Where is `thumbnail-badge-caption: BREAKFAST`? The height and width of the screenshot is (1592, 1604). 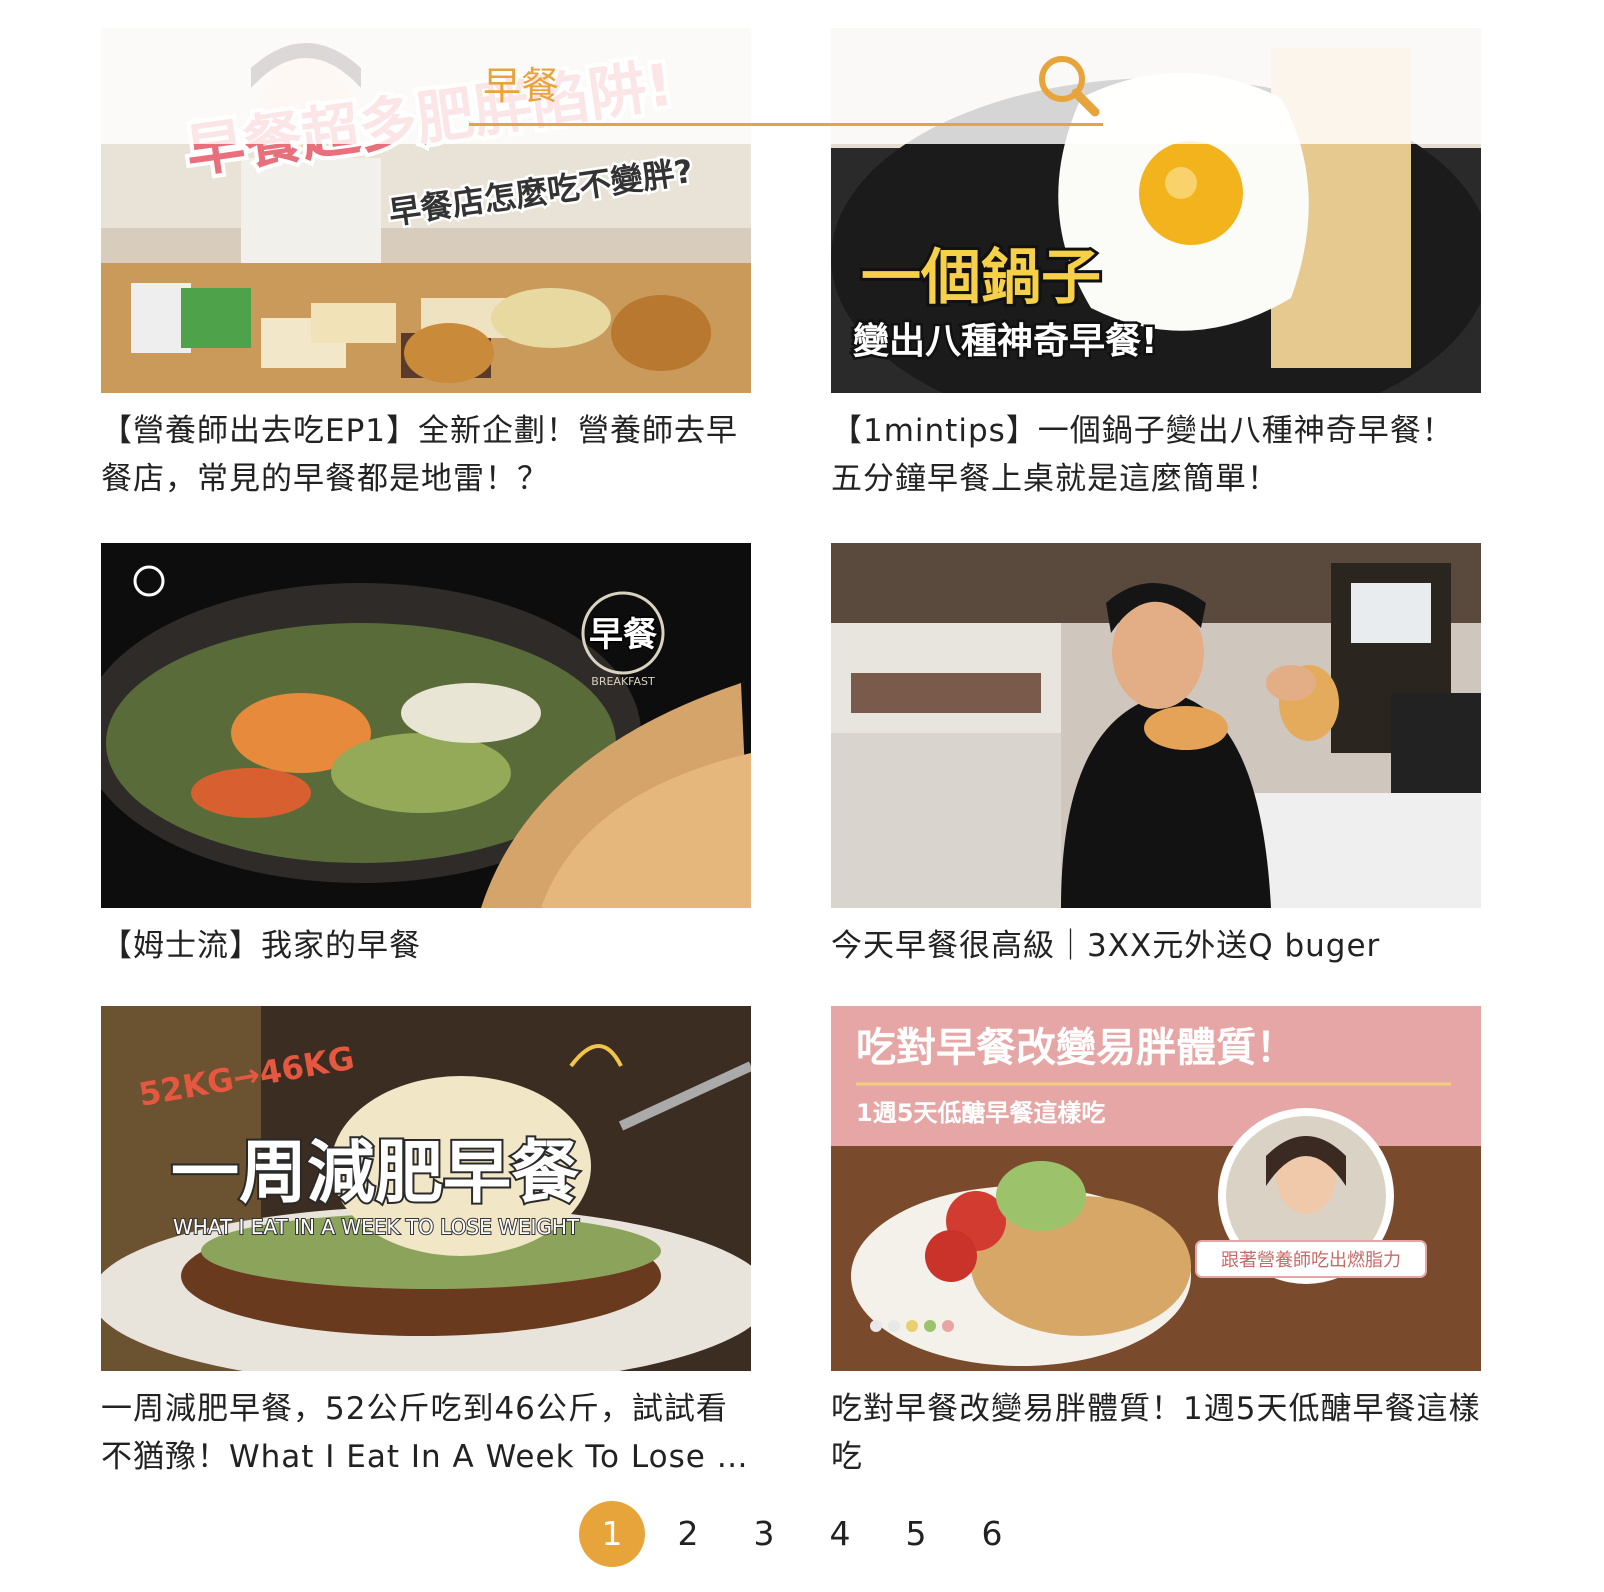
thumbnail-badge-caption: BREAKFAST is located at coordinates (623, 681).